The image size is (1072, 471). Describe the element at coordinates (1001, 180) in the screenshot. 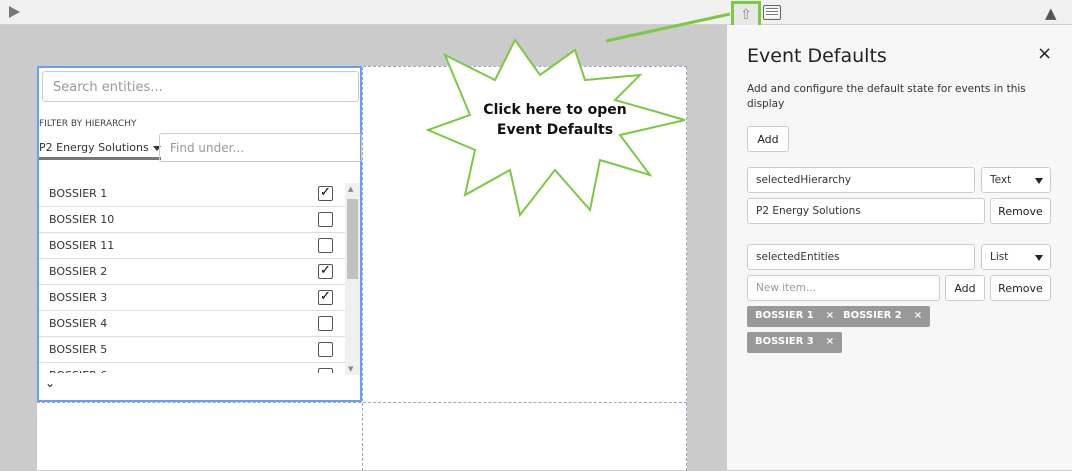

I see `type-value: Text` at that location.